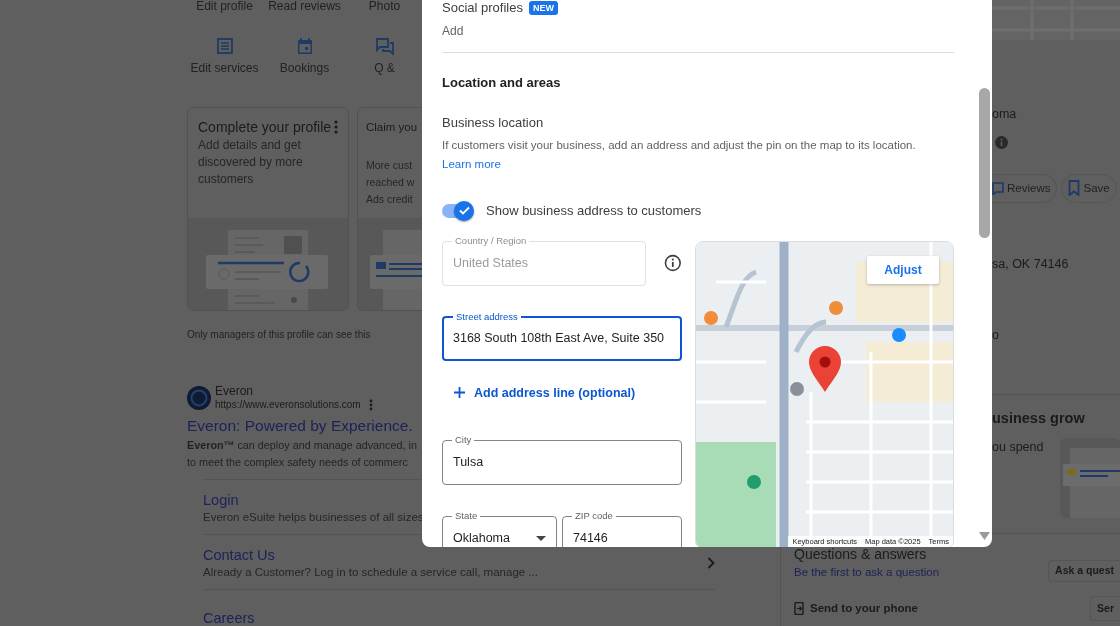 The image size is (1120, 626). What do you see at coordinates (471, 164) in the screenshot?
I see `learn-more-link: Learn more` at bounding box center [471, 164].